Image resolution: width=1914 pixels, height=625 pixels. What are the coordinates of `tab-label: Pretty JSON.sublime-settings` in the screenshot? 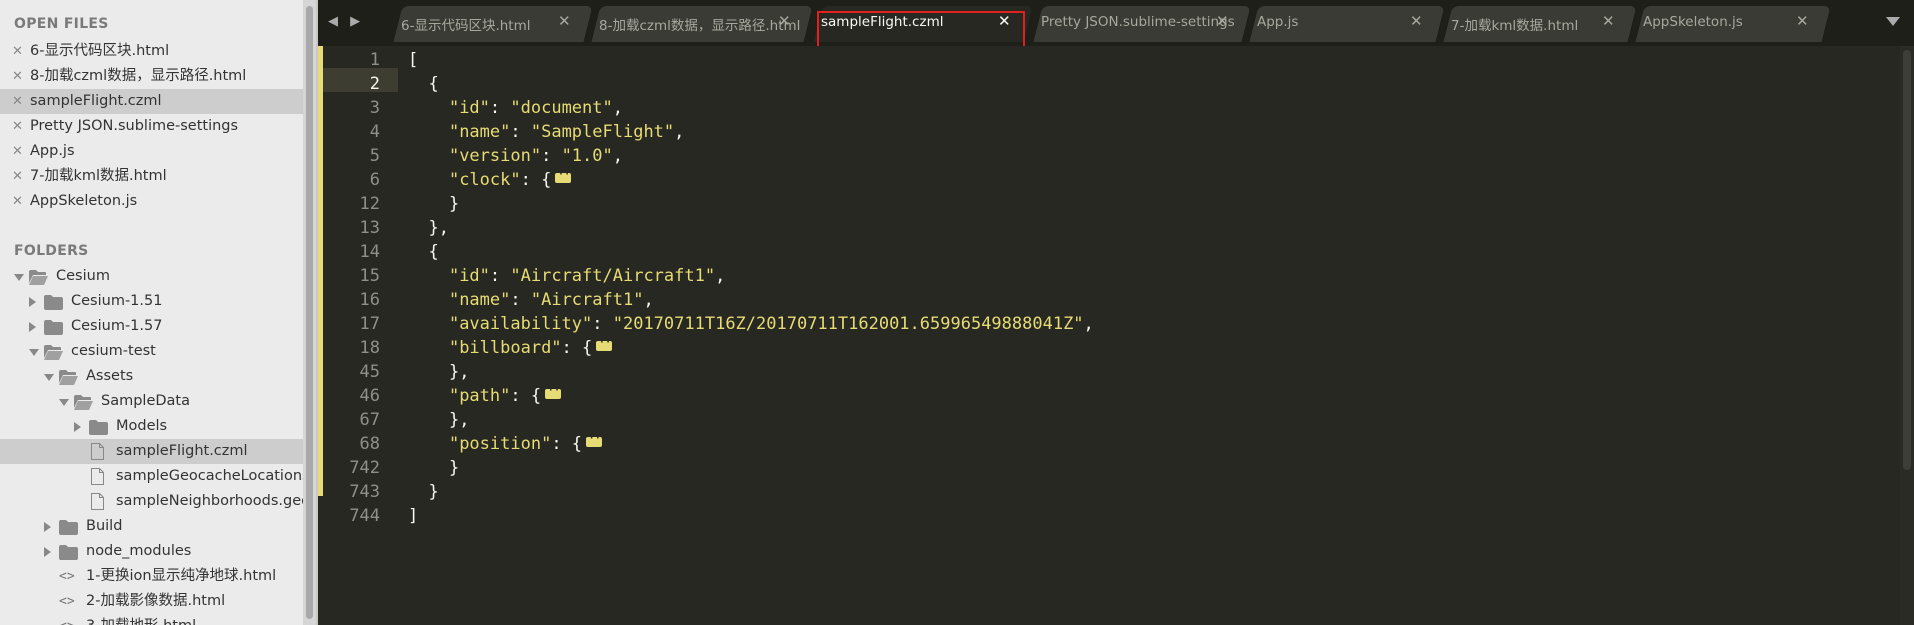 It's located at (1138, 22).